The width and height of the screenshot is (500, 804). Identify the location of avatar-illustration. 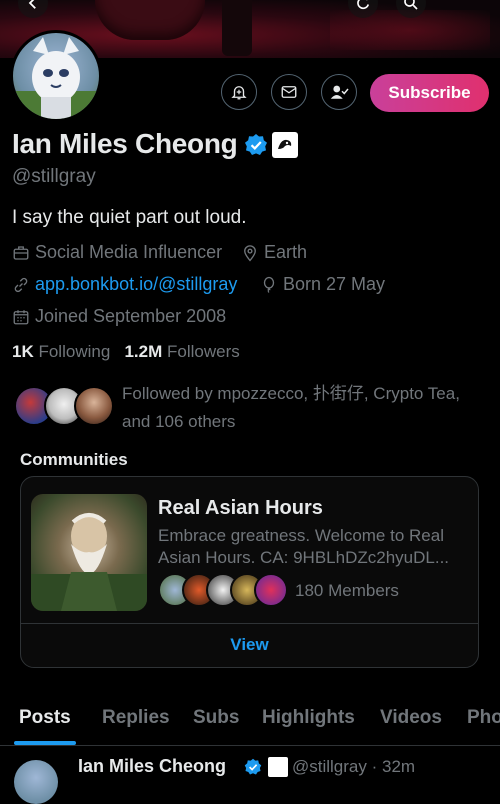
(56, 78).